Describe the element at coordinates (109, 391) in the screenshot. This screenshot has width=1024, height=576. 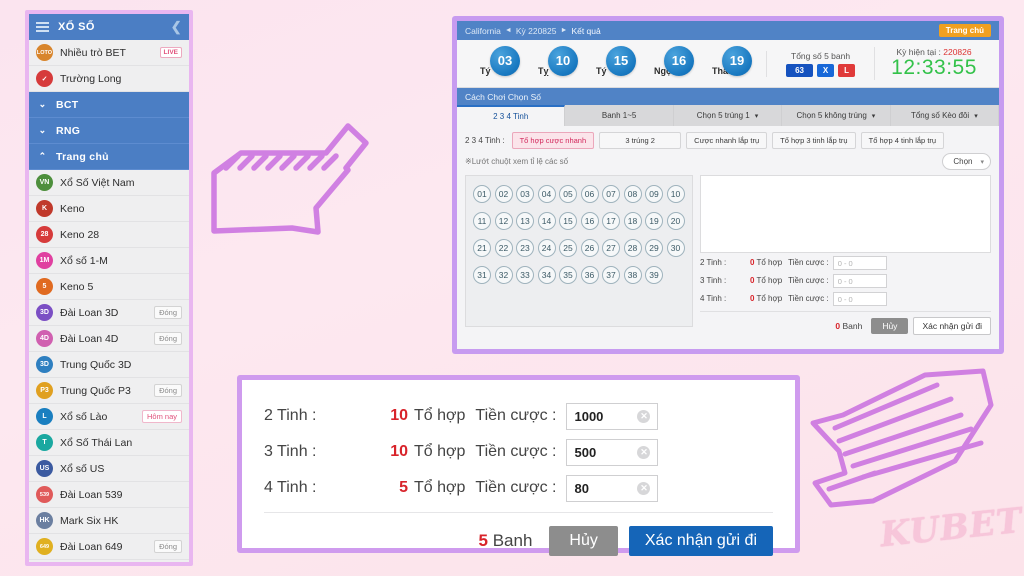
I see `sidebar-item-trung-qu-c-p3: P3 Trung Quốc P3 Đóng` at that location.